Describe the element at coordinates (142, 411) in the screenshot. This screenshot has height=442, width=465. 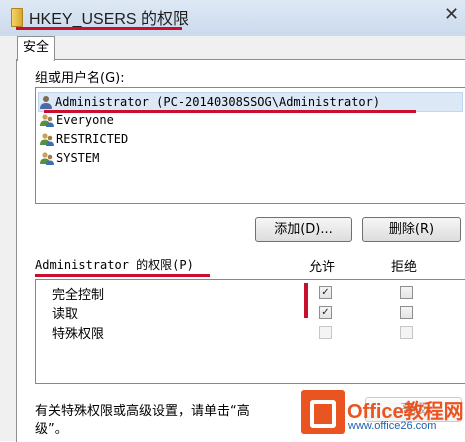
I see `advanced-hint-line1: 有关特殊权限或高级设置，请单击“高` at that location.